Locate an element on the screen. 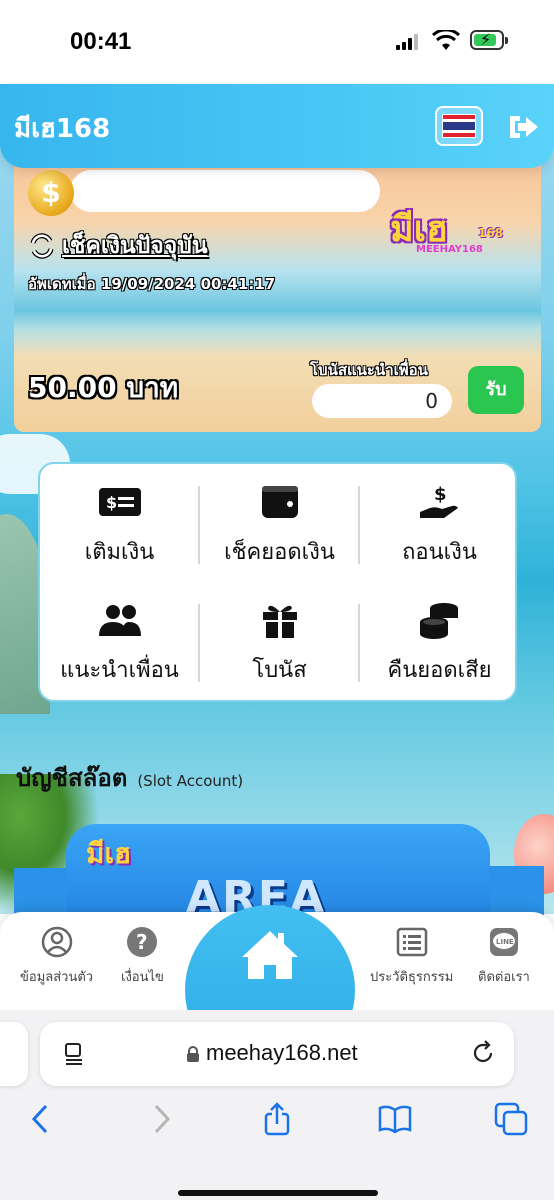 The width and height of the screenshot is (554, 1200). brand-title: มีเฮ168 is located at coordinates (62, 129).